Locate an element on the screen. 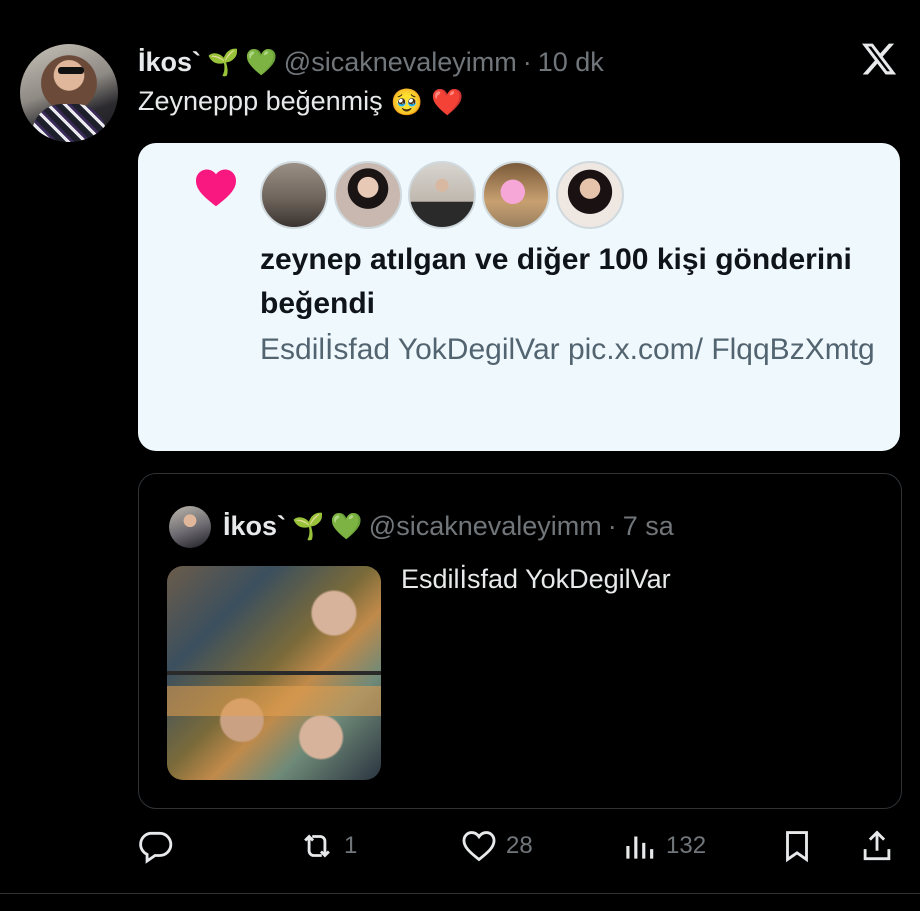  action-bar: 1 28 132 is located at coordinates (460, 848).